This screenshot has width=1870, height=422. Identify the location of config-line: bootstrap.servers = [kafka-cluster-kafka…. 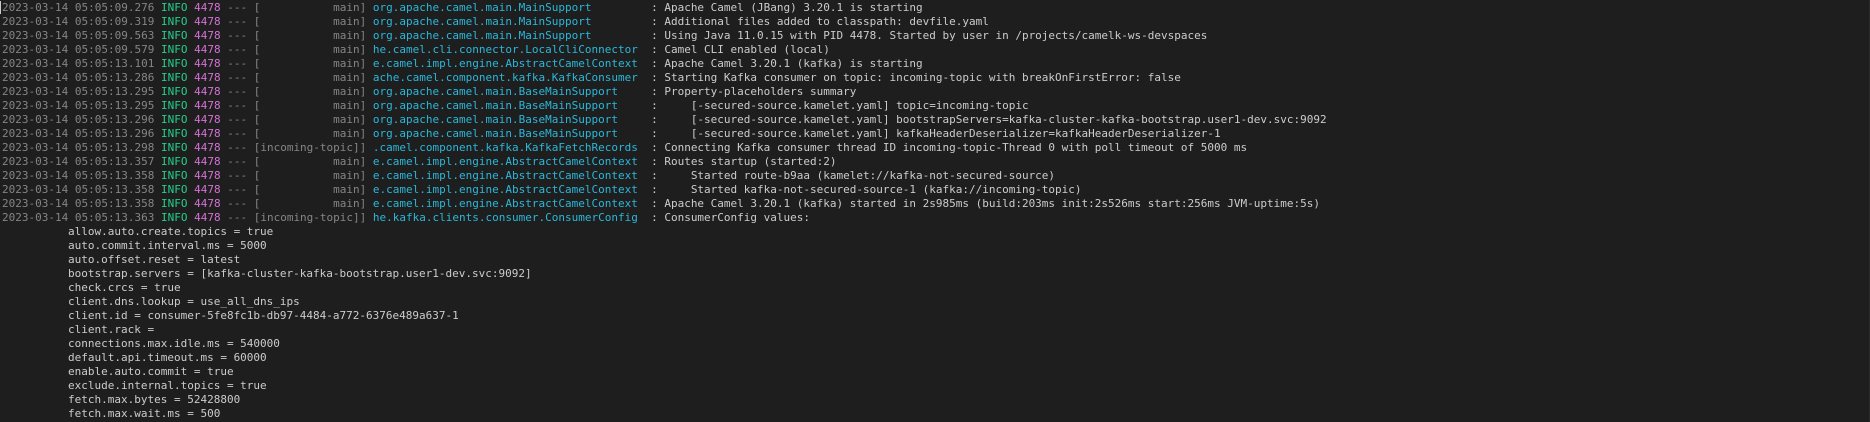
(300, 273).